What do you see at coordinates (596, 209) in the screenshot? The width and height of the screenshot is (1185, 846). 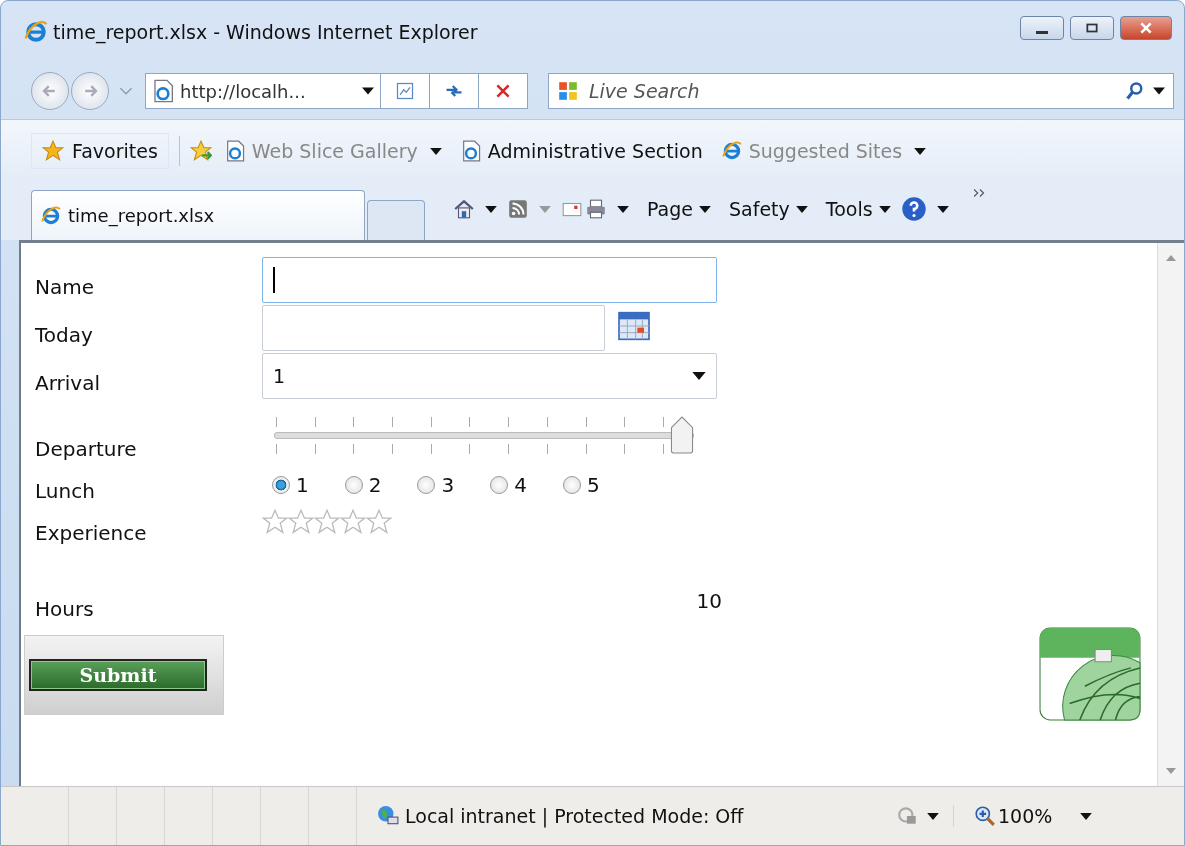 I see `printer-icon` at bounding box center [596, 209].